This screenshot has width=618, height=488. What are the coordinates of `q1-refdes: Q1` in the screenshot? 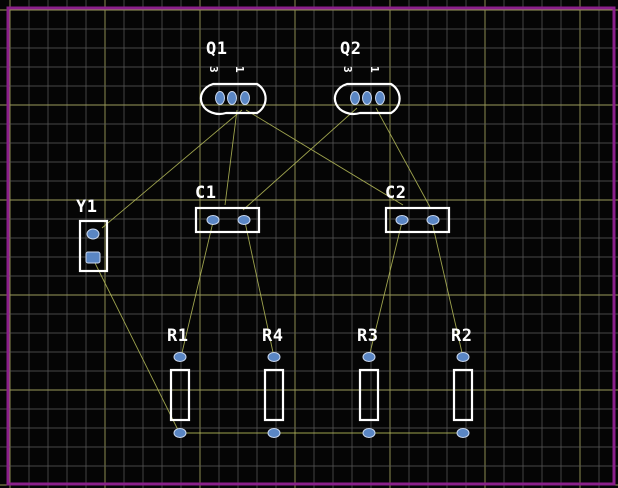 It's located at (216, 49).